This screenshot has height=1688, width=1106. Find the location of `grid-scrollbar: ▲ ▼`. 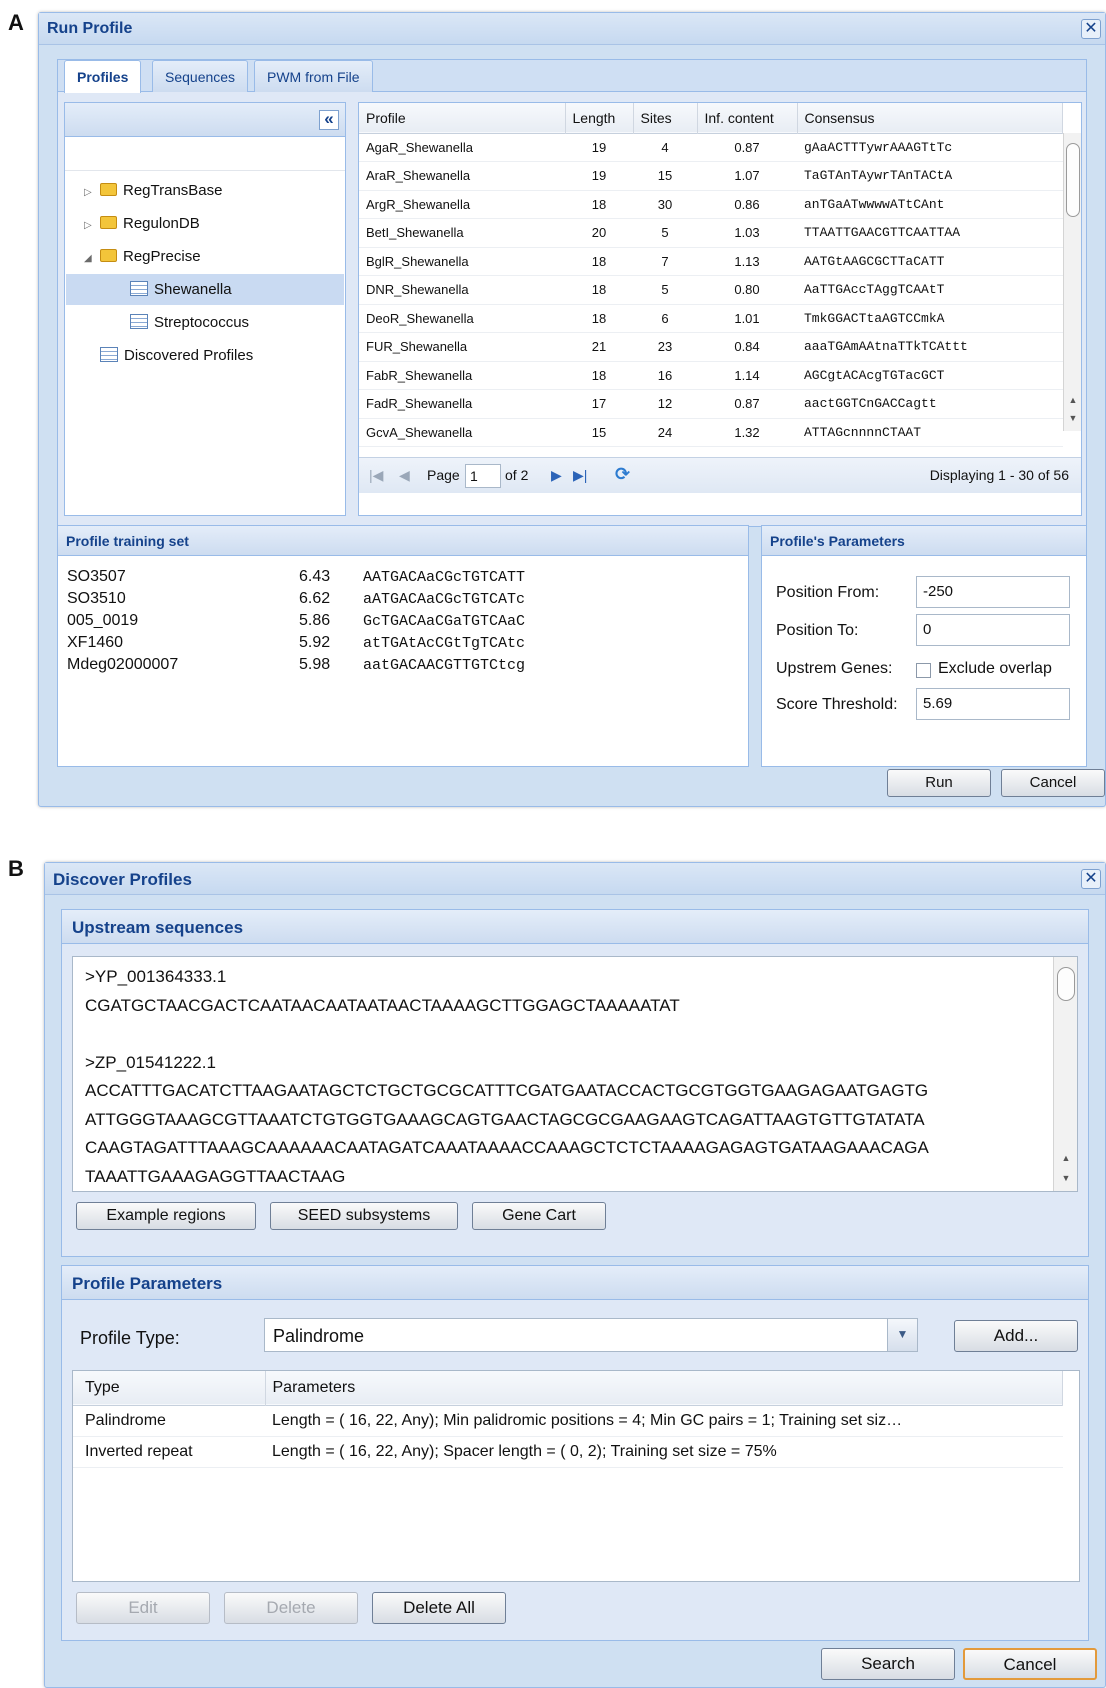

grid-scrollbar: ▲ ▼ is located at coordinates (1072, 282).